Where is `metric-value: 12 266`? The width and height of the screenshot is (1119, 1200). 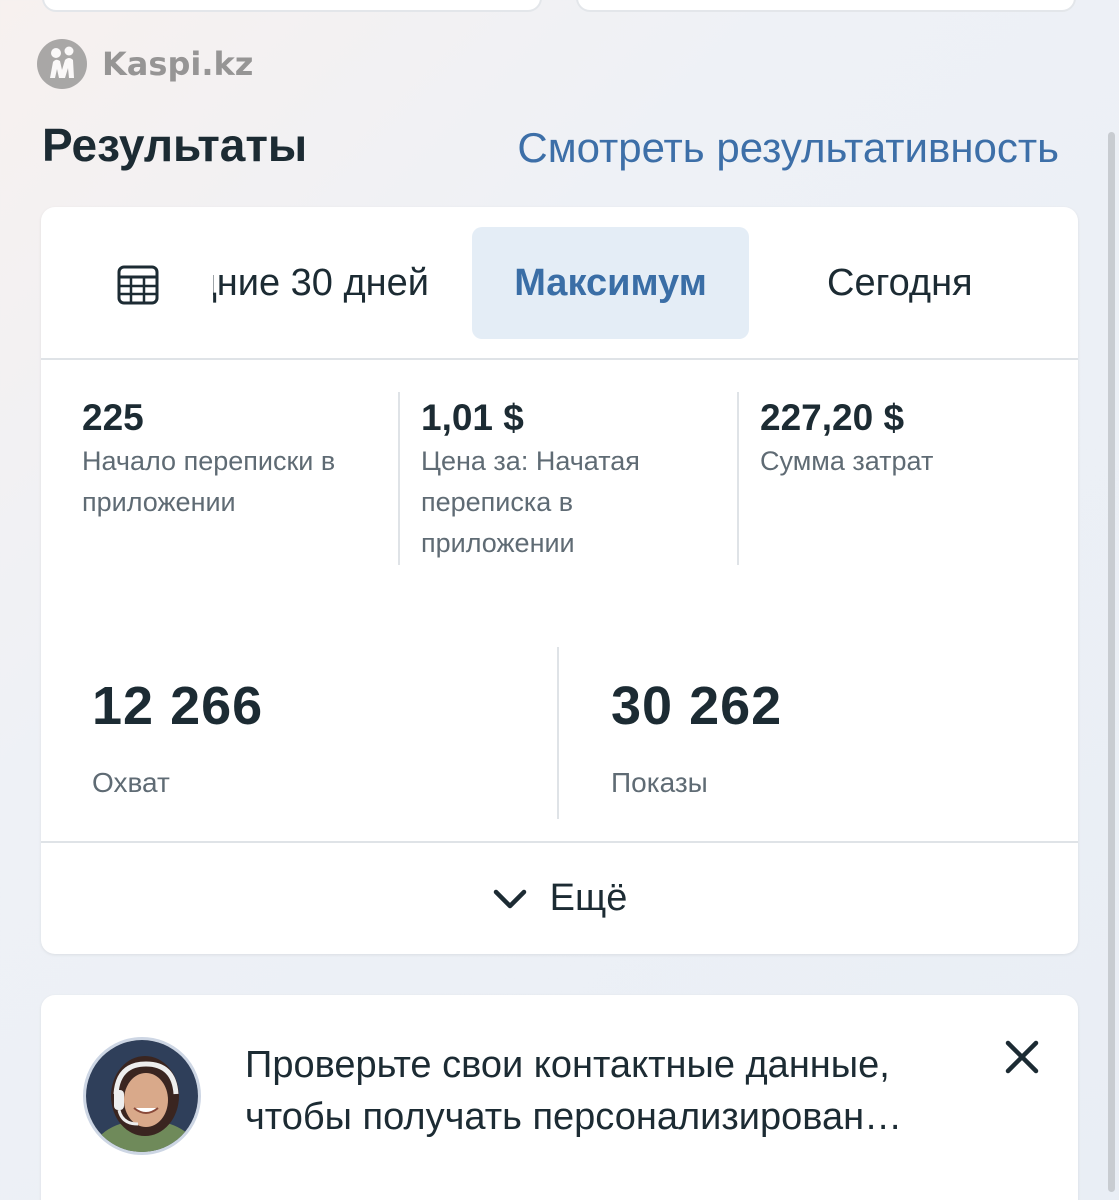 metric-value: 12 266 is located at coordinates (178, 706).